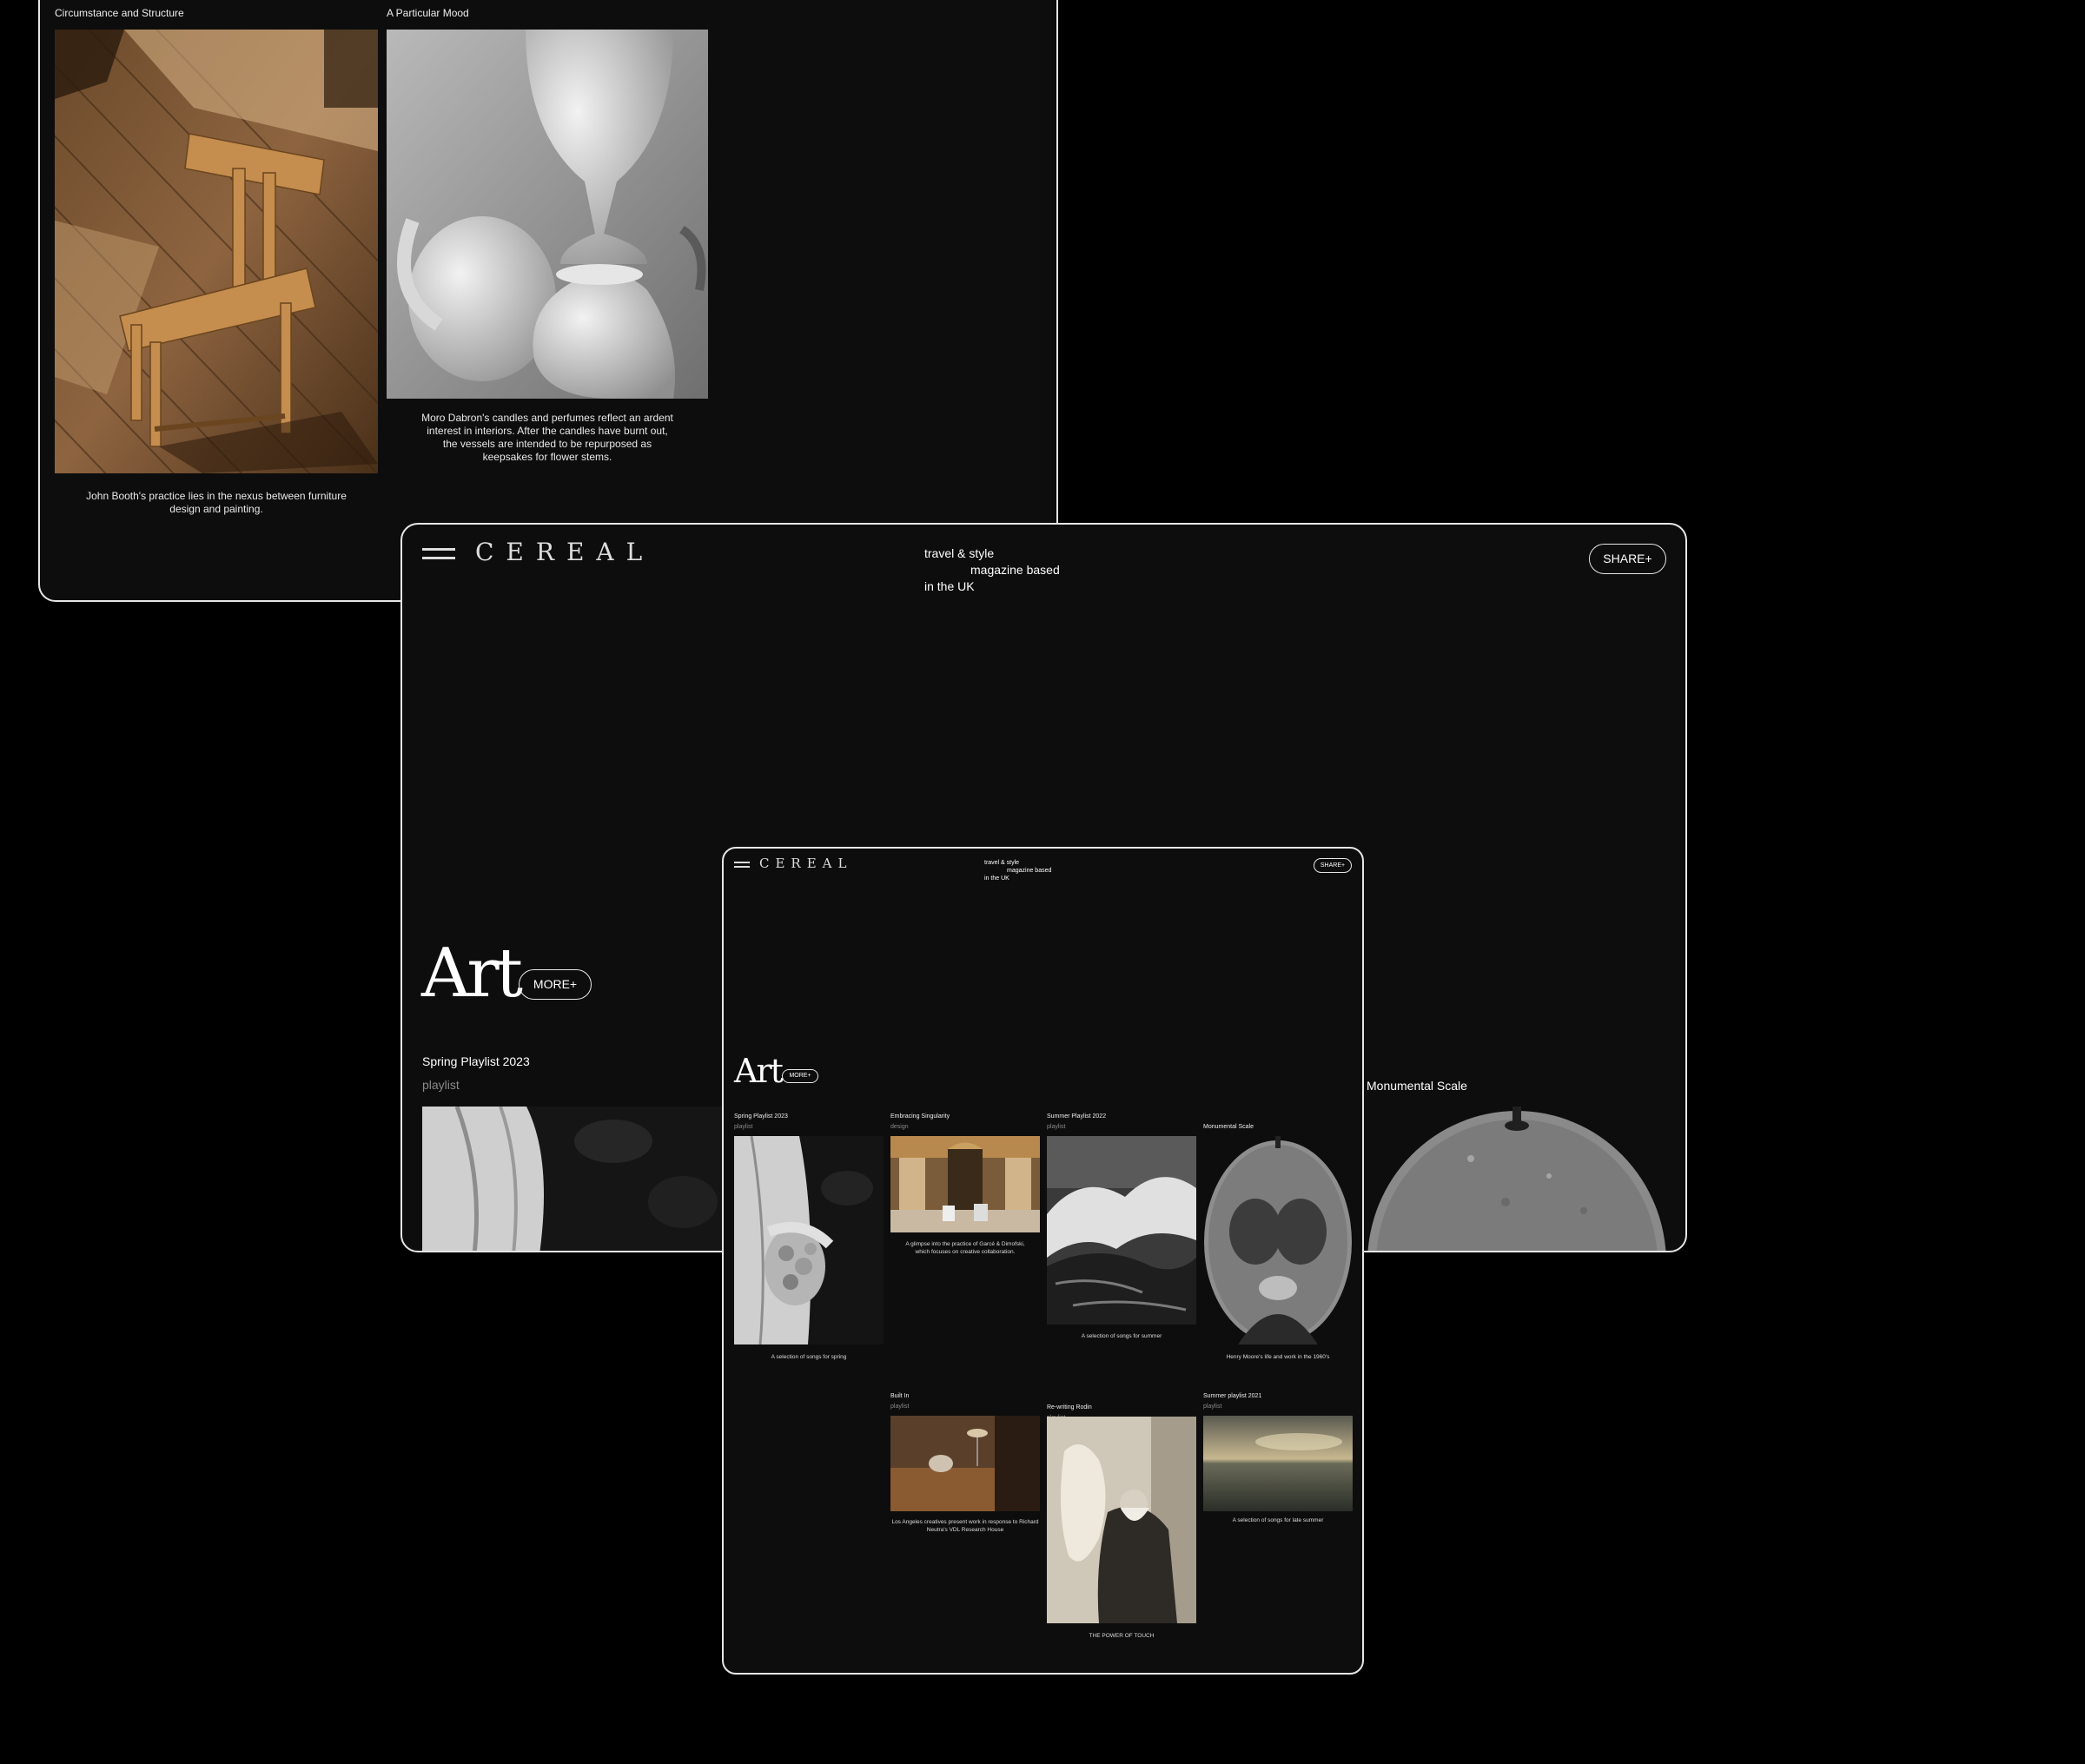 The width and height of the screenshot is (2085, 1764). Describe the element at coordinates (920, 1116) in the screenshot. I see `card-title: Embracing Singularity` at that location.